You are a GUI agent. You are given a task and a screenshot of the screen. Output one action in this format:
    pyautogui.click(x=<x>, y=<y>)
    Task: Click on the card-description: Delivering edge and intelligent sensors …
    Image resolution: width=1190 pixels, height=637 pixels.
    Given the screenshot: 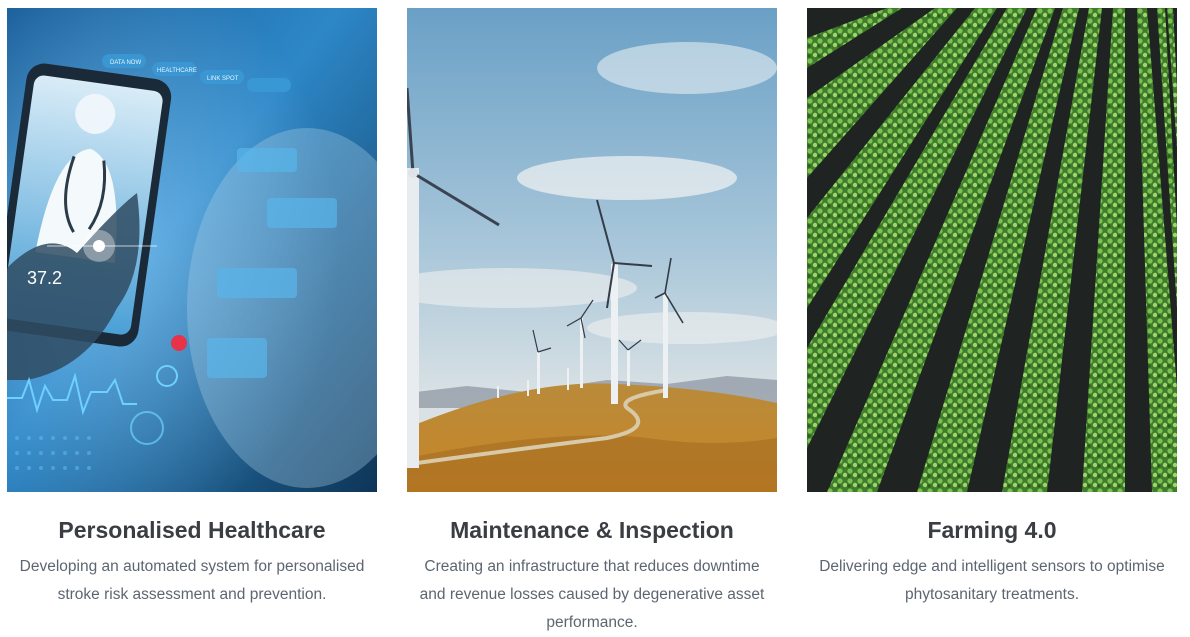 What is the action you would take?
    pyautogui.click(x=992, y=580)
    